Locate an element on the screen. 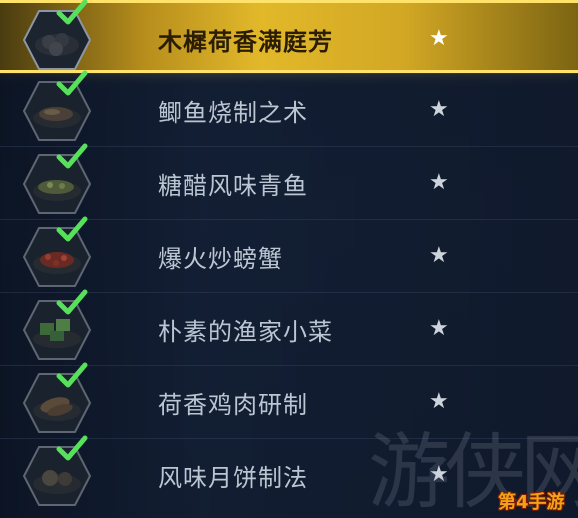  recipe-name: 风味月饼制法 is located at coordinates (233, 478).